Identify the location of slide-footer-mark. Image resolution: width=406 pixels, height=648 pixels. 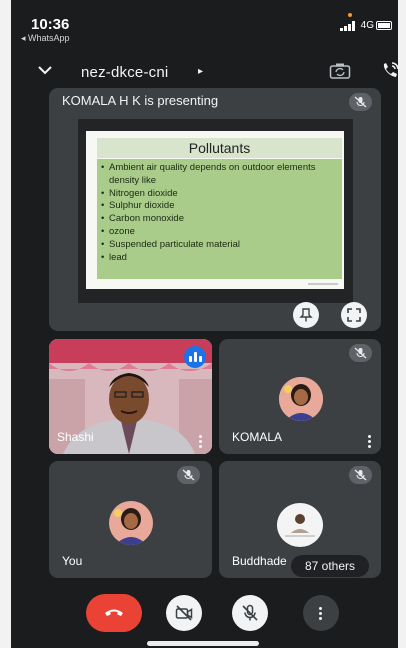
(323, 284).